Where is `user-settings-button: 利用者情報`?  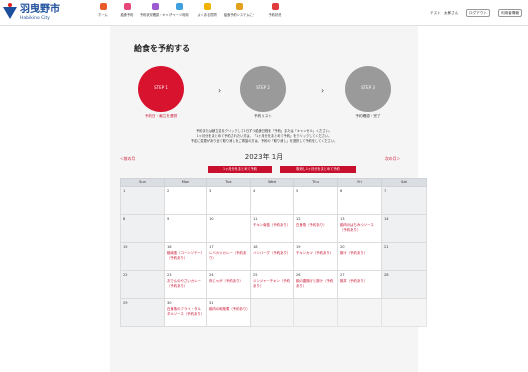
user-settings-button: 利用者情報 is located at coordinates (510, 13).